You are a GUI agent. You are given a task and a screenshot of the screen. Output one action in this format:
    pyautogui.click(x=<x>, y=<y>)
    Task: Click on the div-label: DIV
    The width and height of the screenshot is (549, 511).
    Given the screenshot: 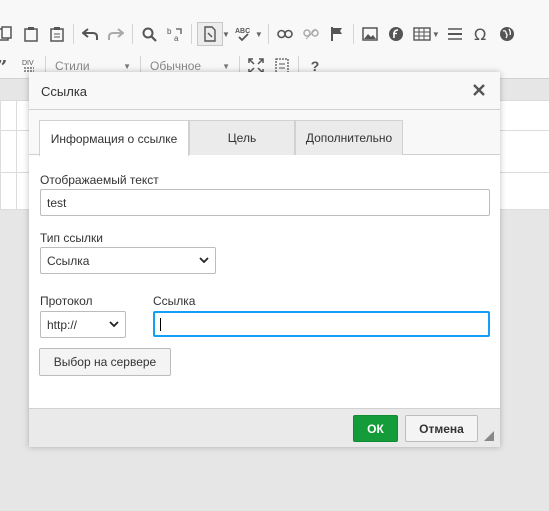 What is the action you would take?
    pyautogui.click(x=28, y=63)
    